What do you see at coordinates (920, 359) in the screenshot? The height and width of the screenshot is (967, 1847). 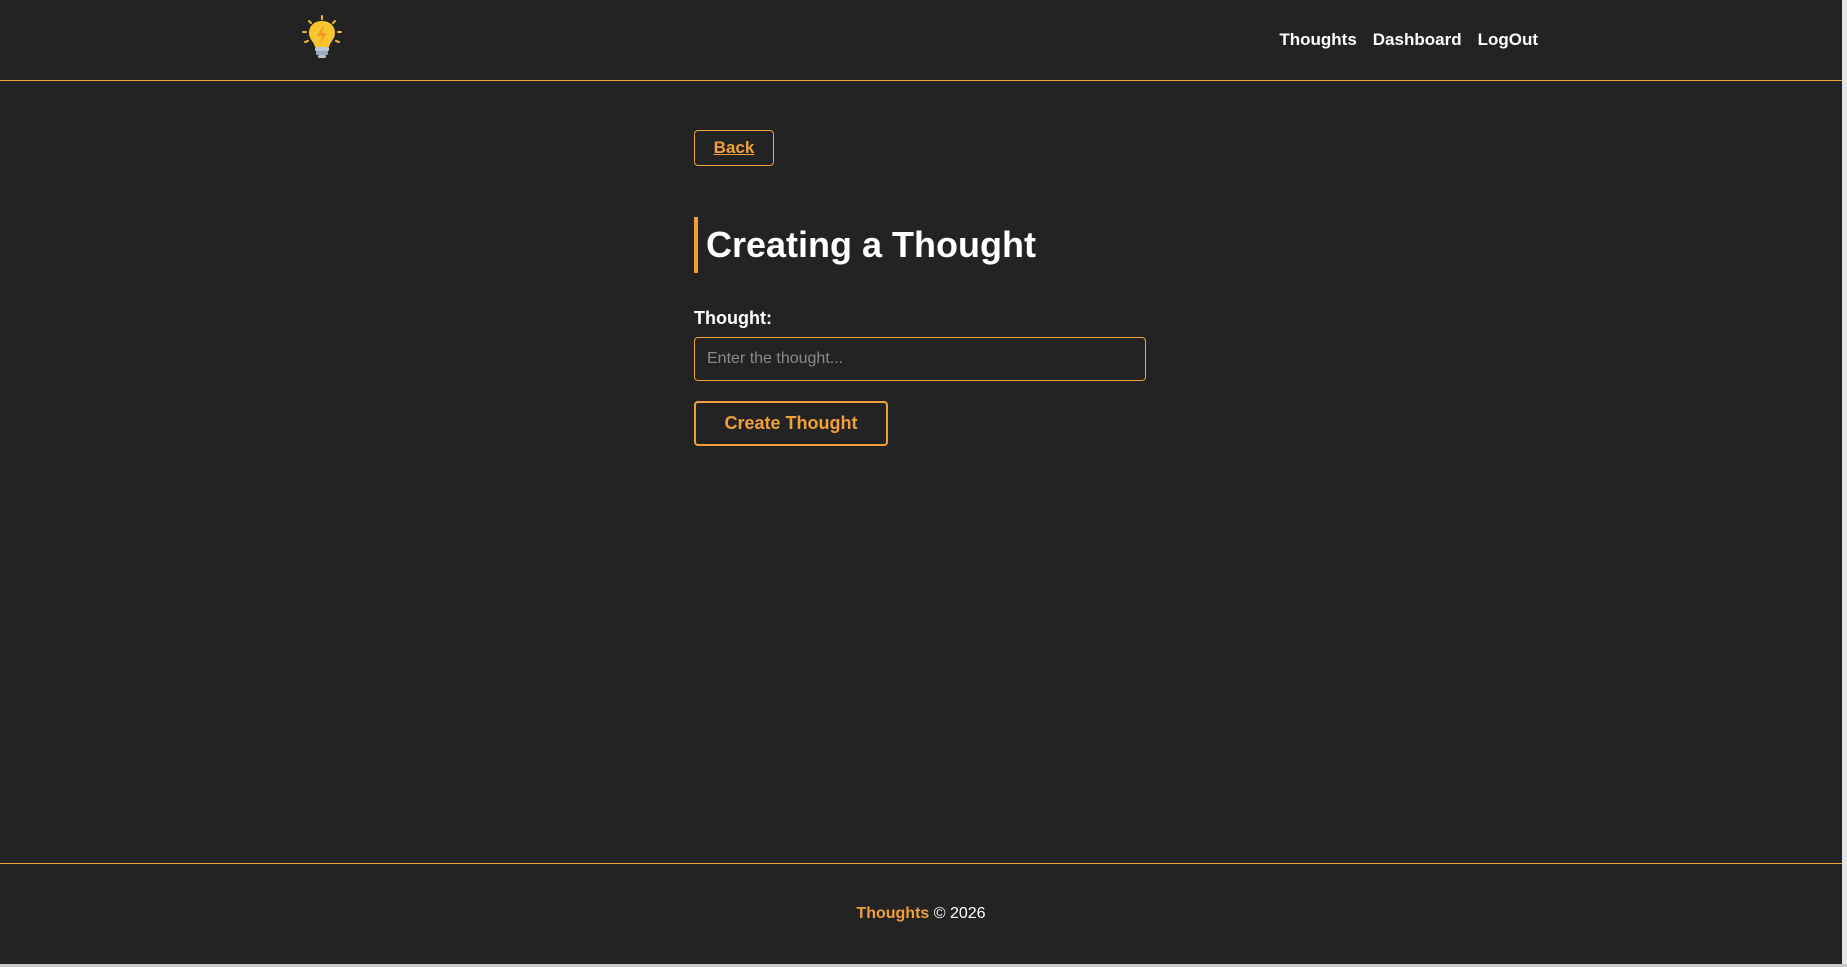 I see `thought-input` at bounding box center [920, 359].